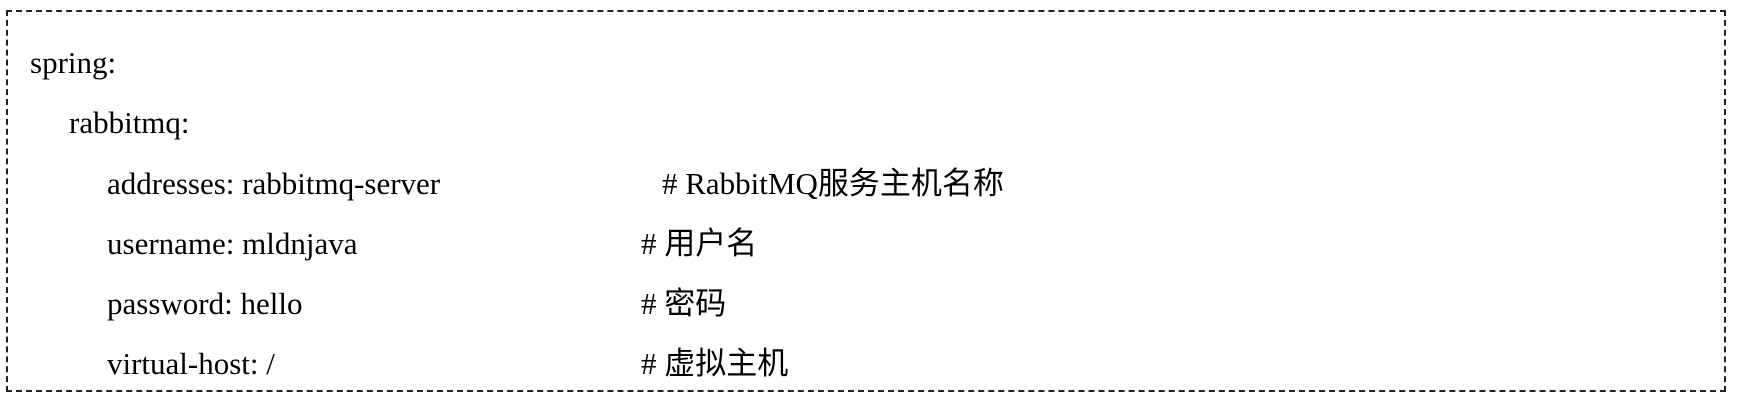  What do you see at coordinates (73, 62) in the screenshot?
I see `code-text: spring:` at bounding box center [73, 62].